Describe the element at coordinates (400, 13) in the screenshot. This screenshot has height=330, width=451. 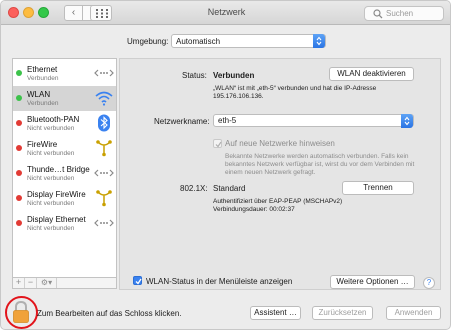
I see `search-placeholder: Suchen` at that location.